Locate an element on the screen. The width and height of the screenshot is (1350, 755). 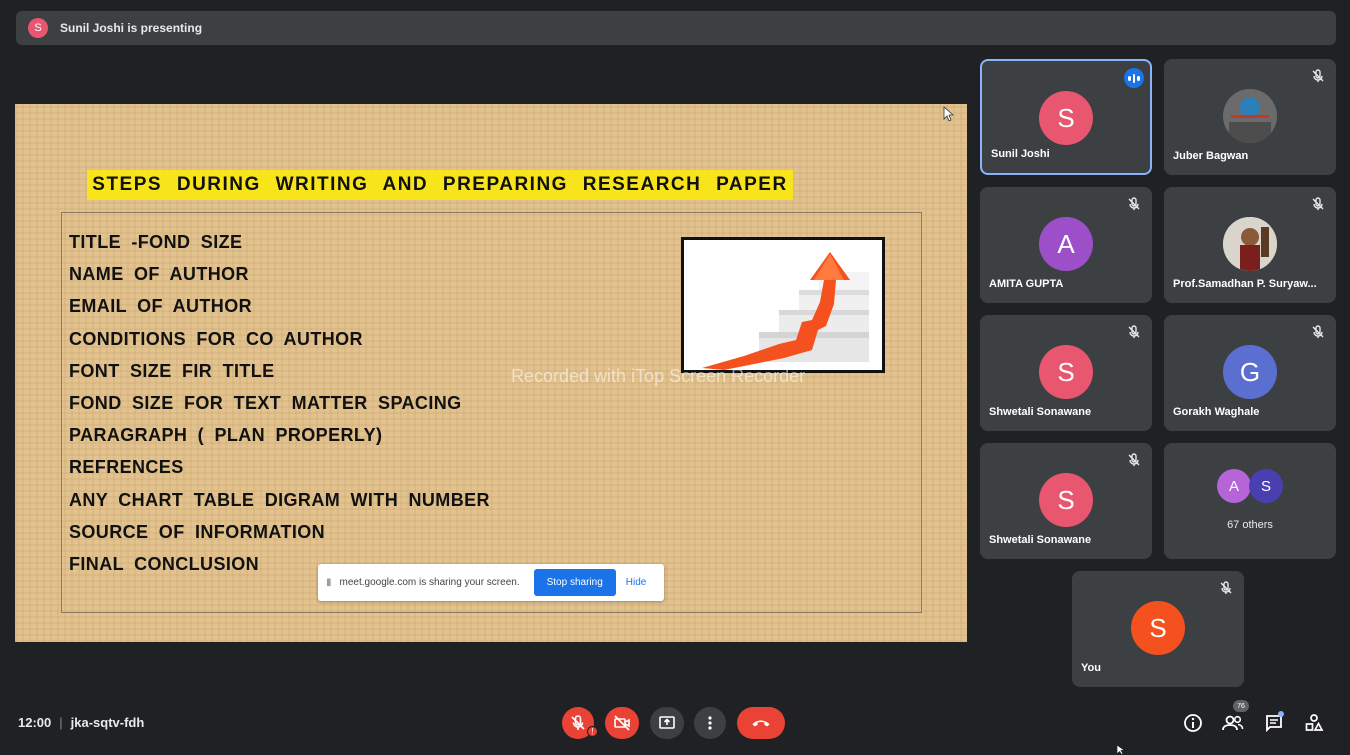
more-vert-icon is located at coordinates (710, 723).